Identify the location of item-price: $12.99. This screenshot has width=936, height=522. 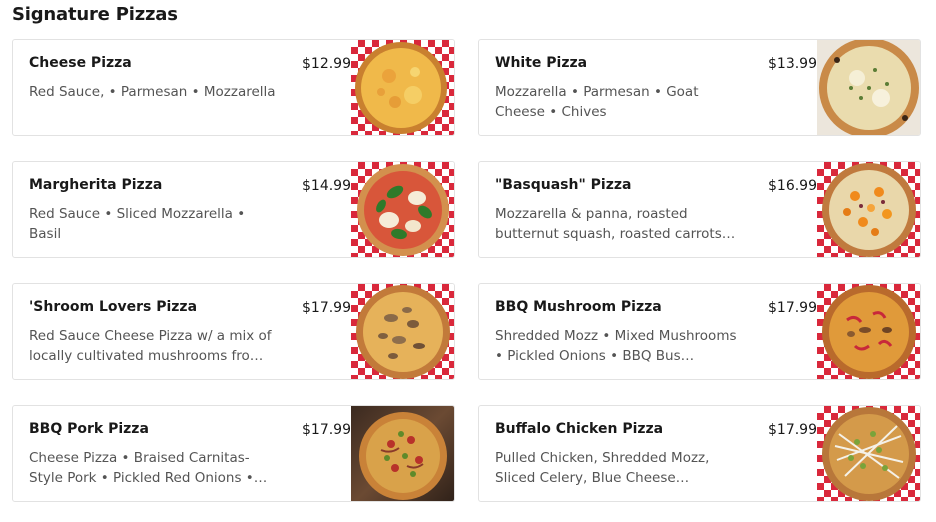
(326, 64).